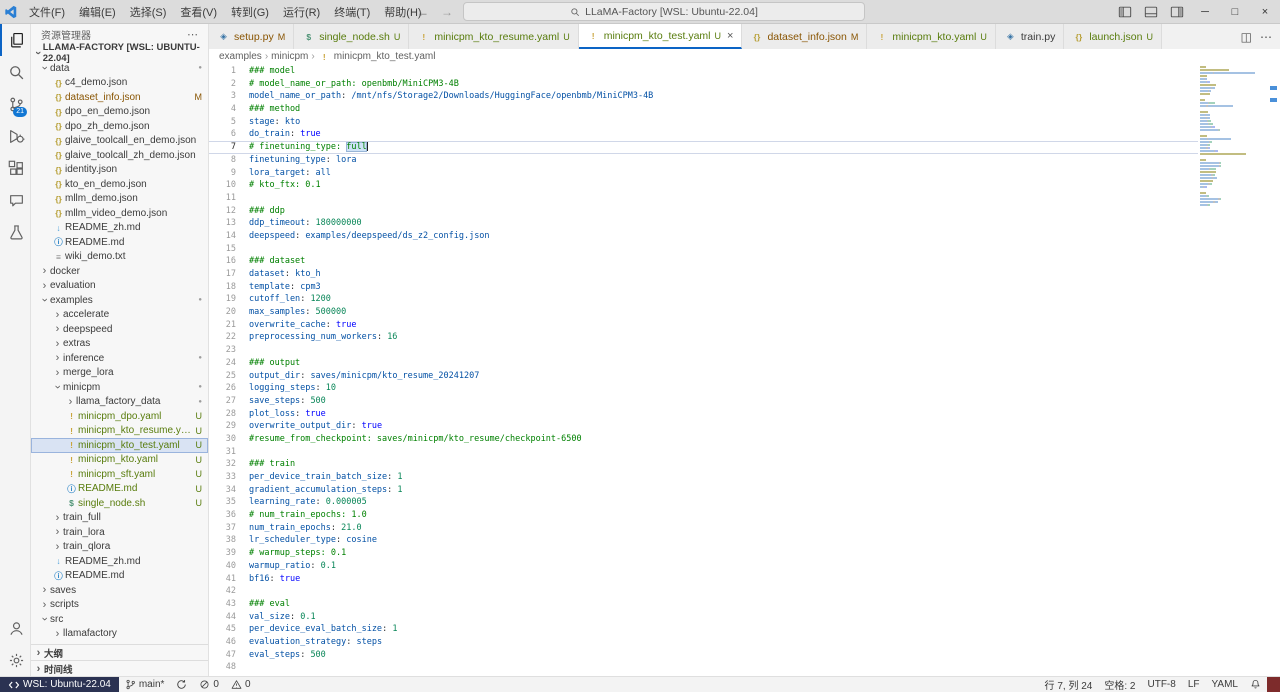 The width and height of the screenshot is (1280, 692). What do you see at coordinates (723, 401) in the screenshot?
I see `code-text: save_steps: 500` at bounding box center [723, 401].